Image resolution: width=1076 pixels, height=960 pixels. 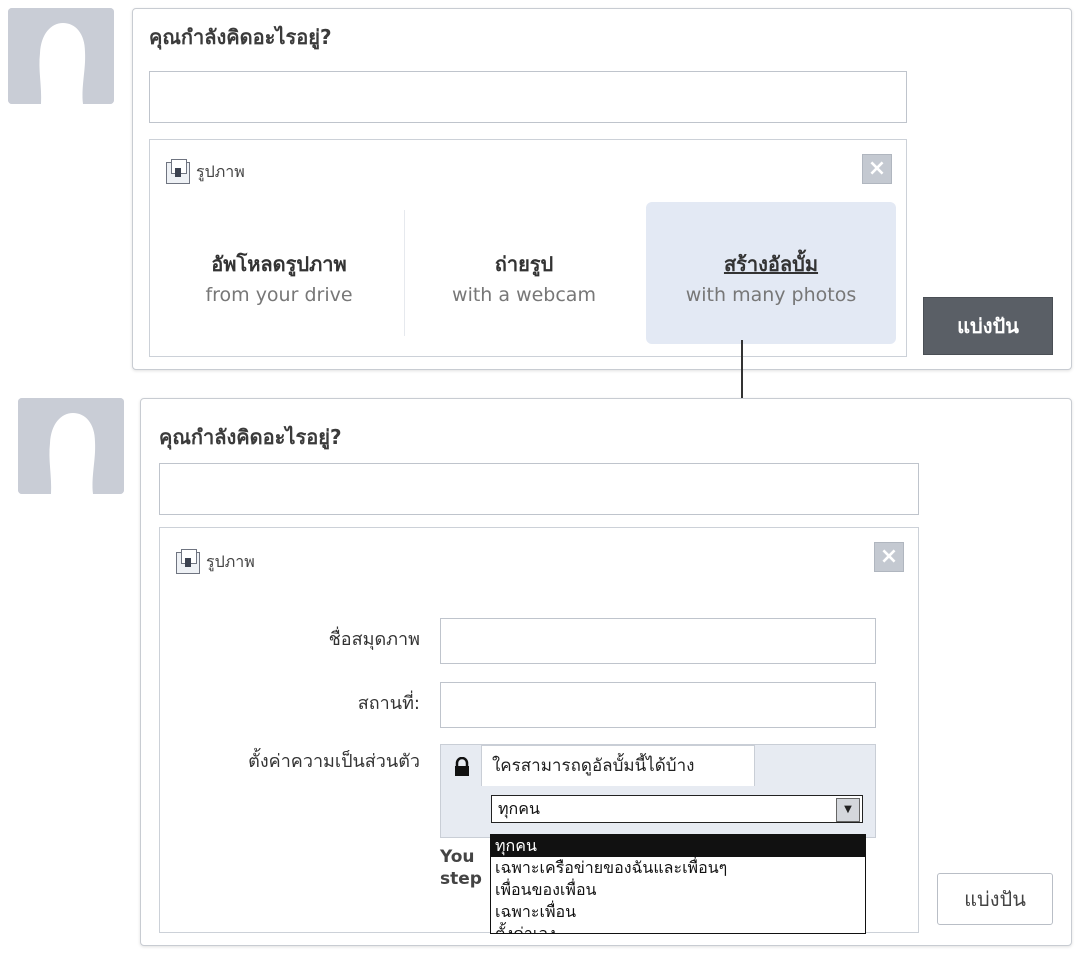 I want to click on hint-text: You step, so click(x=461, y=868).